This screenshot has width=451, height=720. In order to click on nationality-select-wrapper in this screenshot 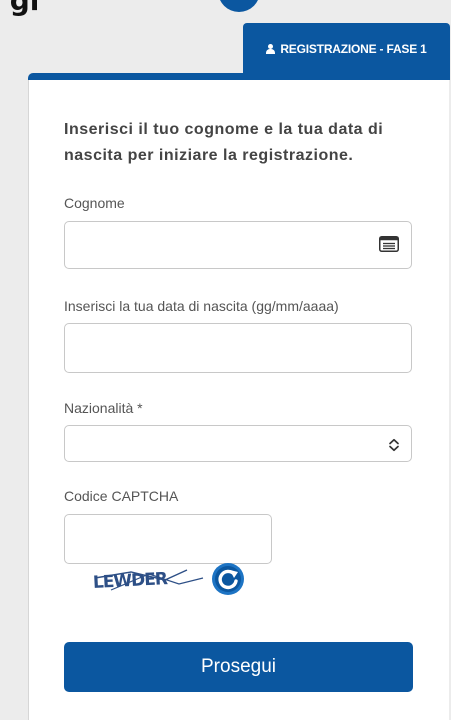, I will do `click(238, 443)`.